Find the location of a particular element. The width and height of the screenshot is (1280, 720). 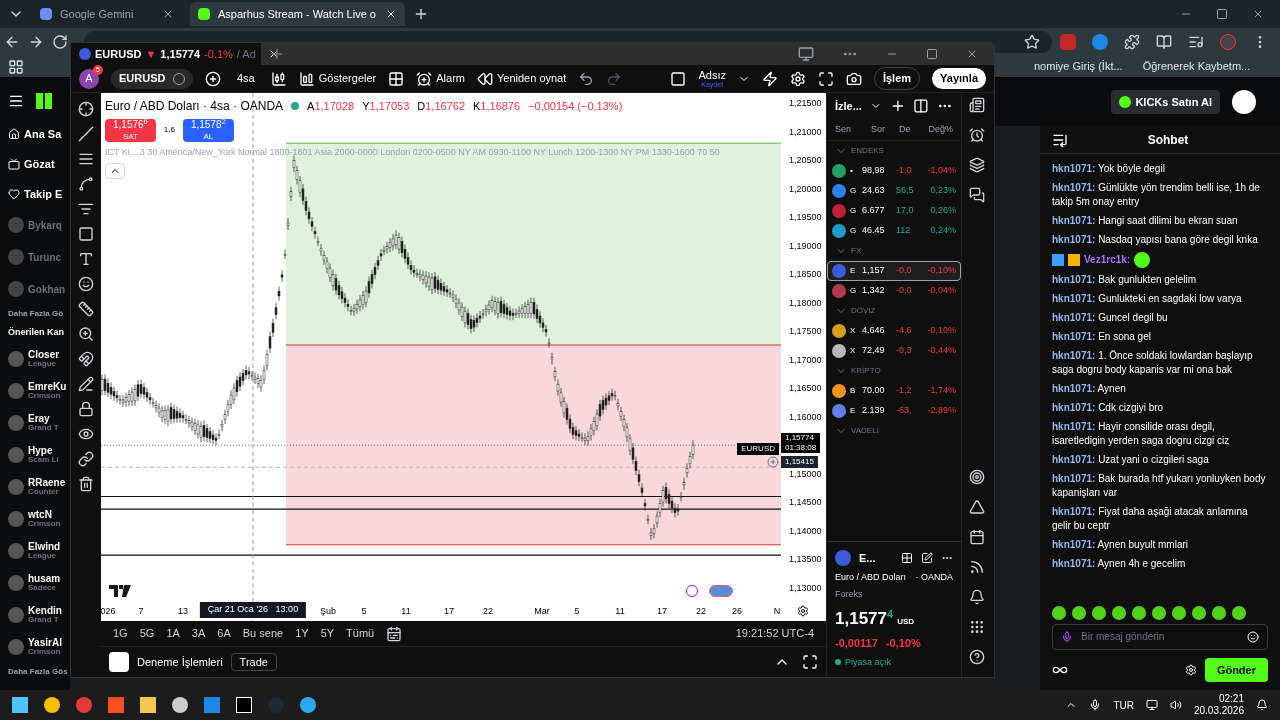

spread-value: 1,6 is located at coordinates (169, 130).